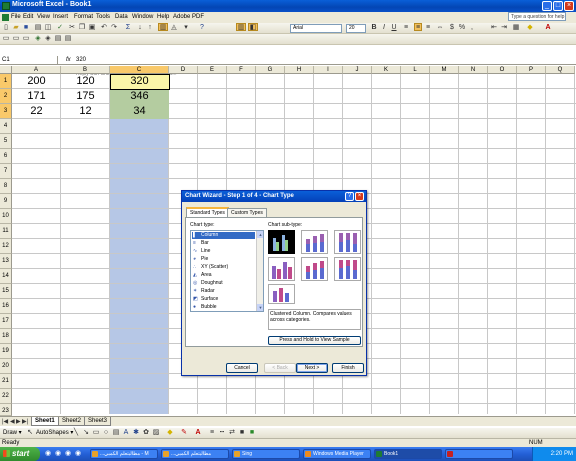 The image size is (576, 461). What do you see at coordinates (26, 28) in the screenshot?
I see `save-icon: ■` at bounding box center [26, 28].